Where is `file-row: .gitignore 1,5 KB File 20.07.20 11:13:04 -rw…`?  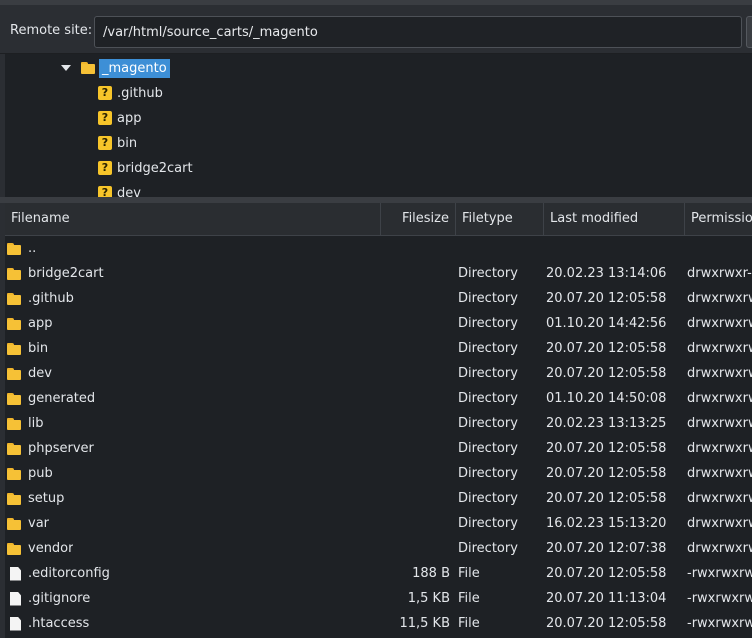 file-row: .gitignore 1,5 KB File 20.07.20 11:13:04 -rw… is located at coordinates (378, 598).